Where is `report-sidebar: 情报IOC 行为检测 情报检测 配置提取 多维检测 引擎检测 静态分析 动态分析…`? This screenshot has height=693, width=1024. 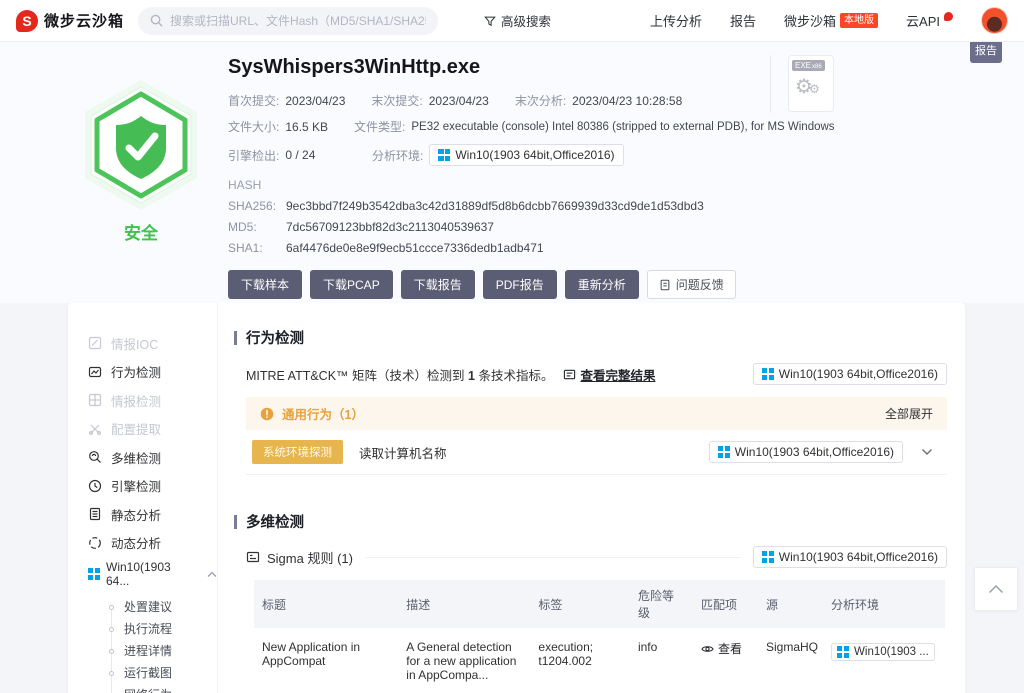
report-sidebar: 情报IOC 行为检测 情报检测 配置提取 多维检测 引擎检测 静态分析 动态分析… is located at coordinates (143, 498).